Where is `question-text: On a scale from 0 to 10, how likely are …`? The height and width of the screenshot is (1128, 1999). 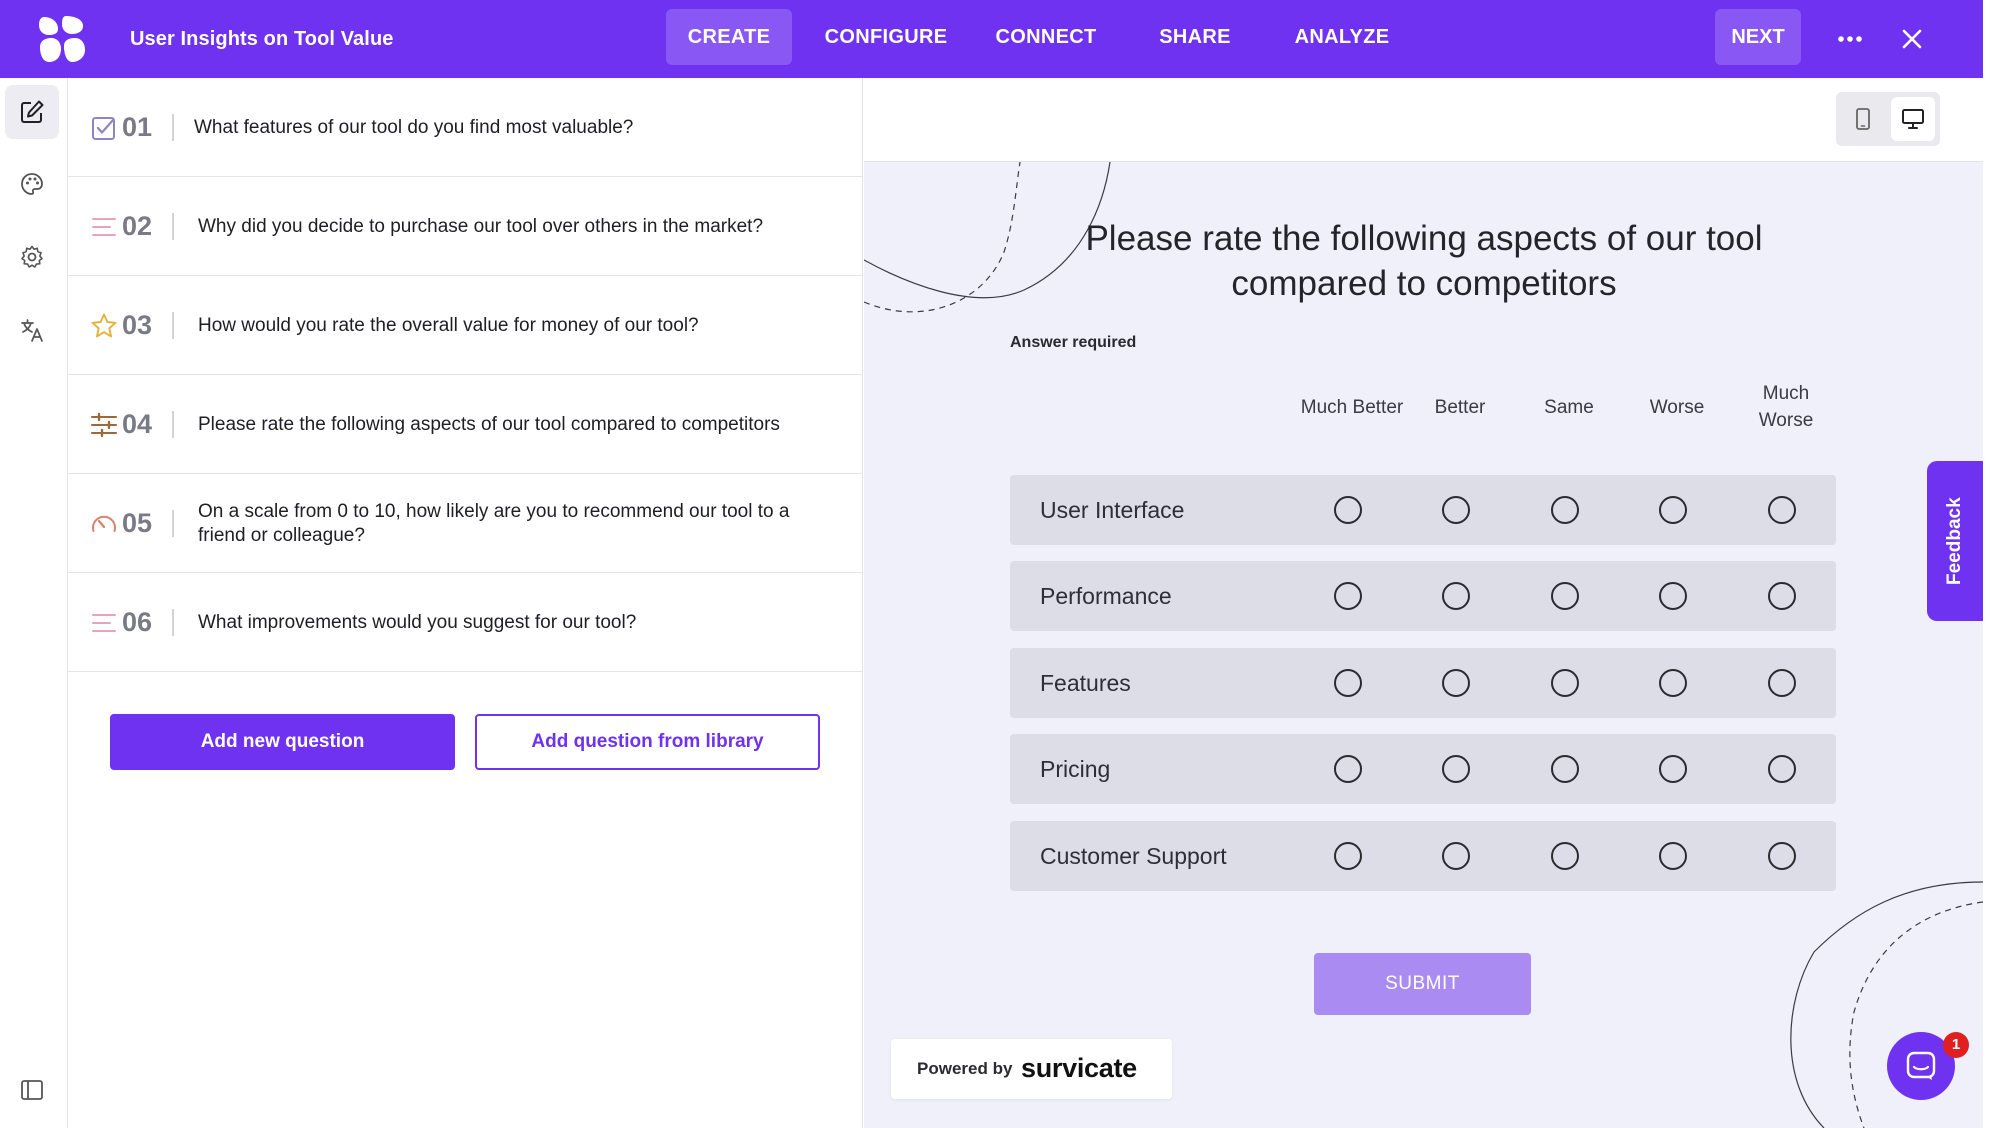 question-text: On a scale from 0 to 10, how likely are … is located at coordinates (494, 523).